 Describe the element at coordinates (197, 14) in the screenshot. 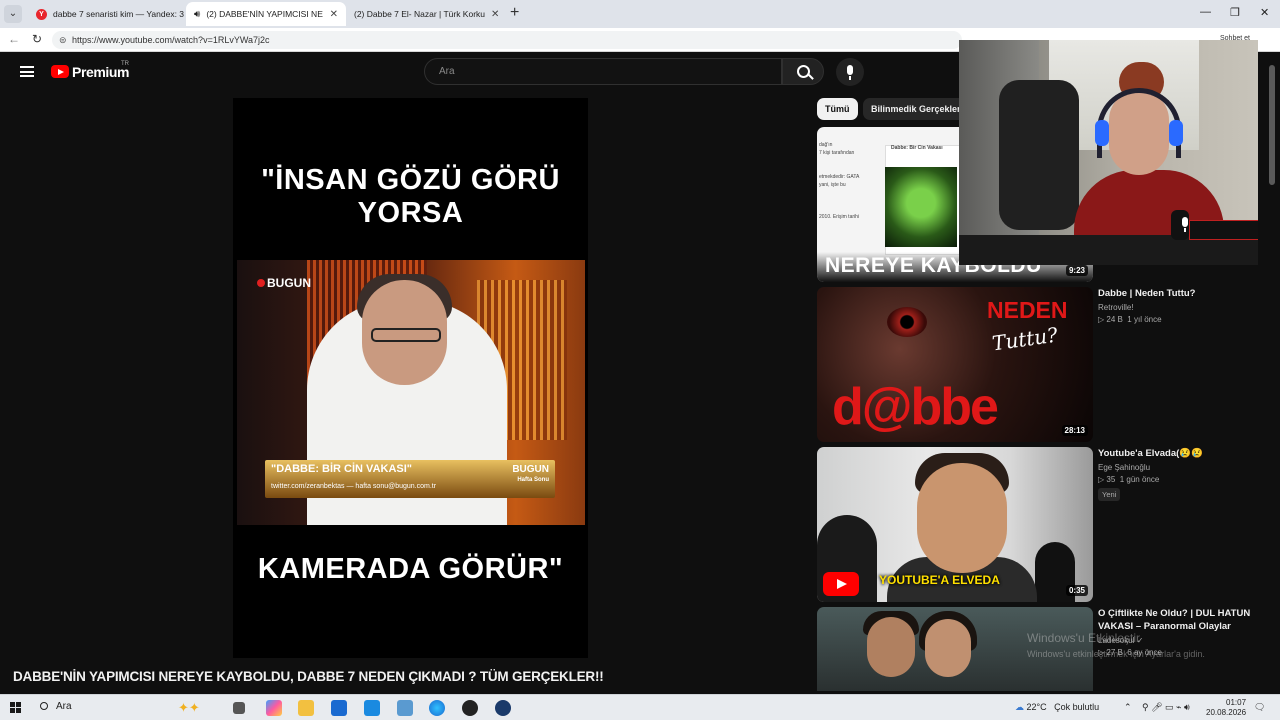

I see `speaker-icon: 🔊︎` at that location.